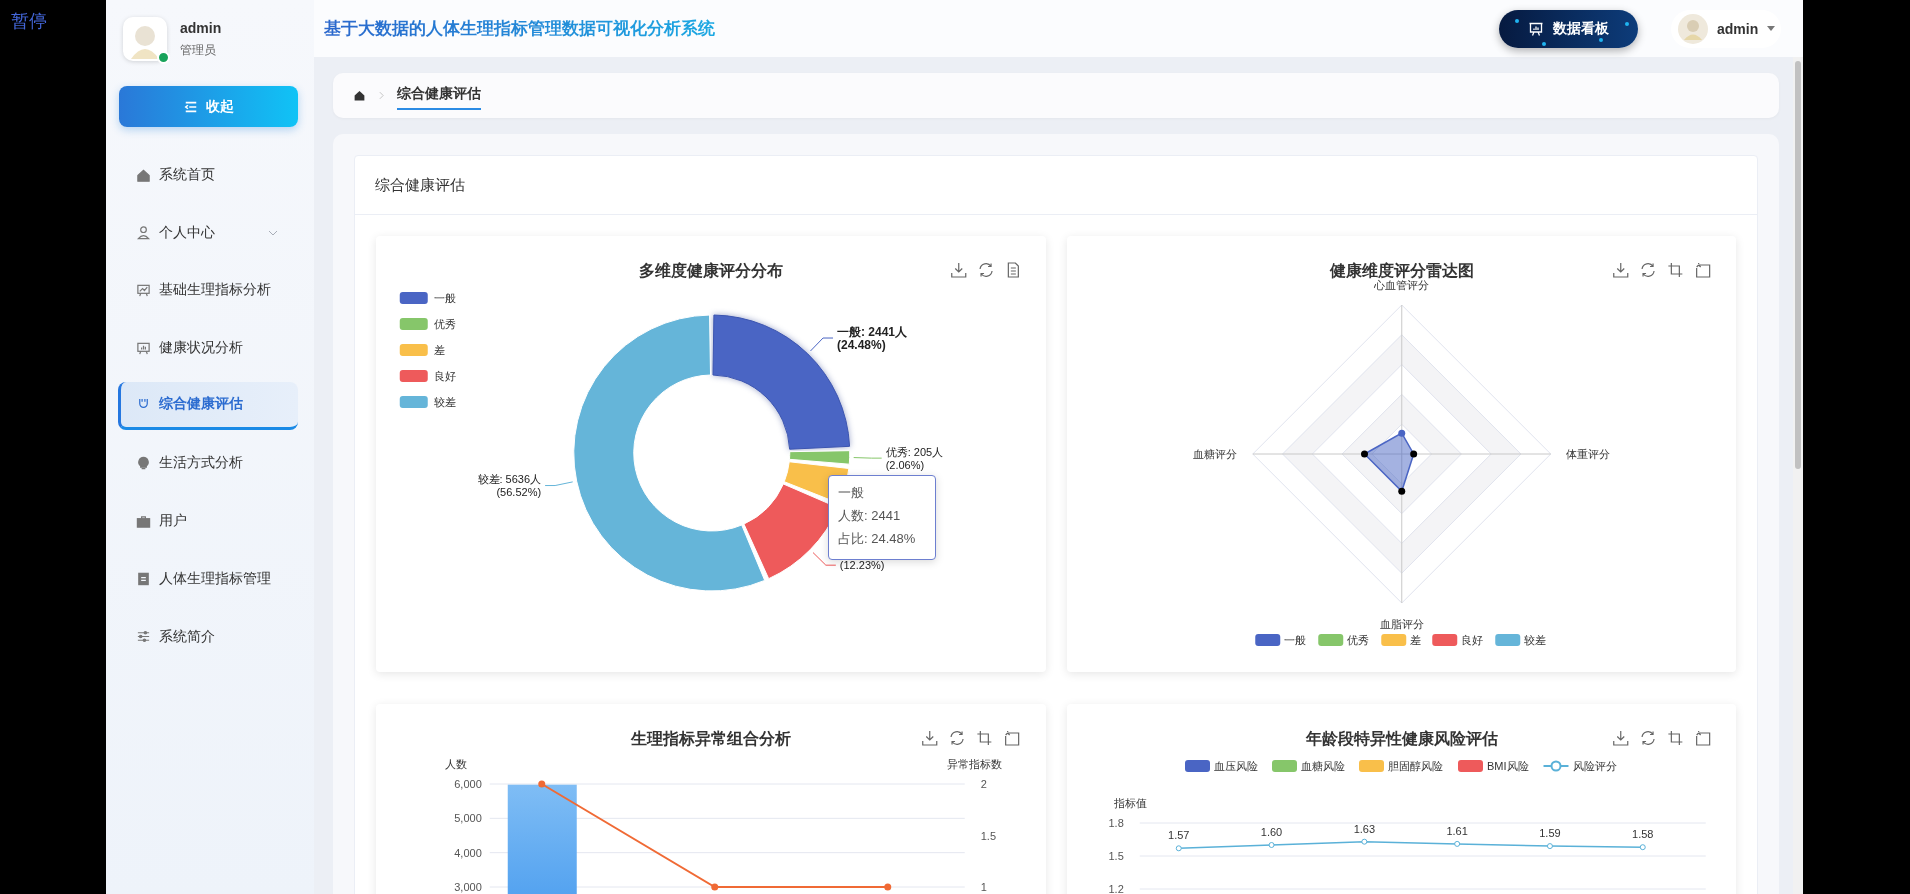 The height and width of the screenshot is (894, 1910). I want to click on app-title: 基于大数据的人体生理指标管理数据可视化分析系统, so click(519, 28).